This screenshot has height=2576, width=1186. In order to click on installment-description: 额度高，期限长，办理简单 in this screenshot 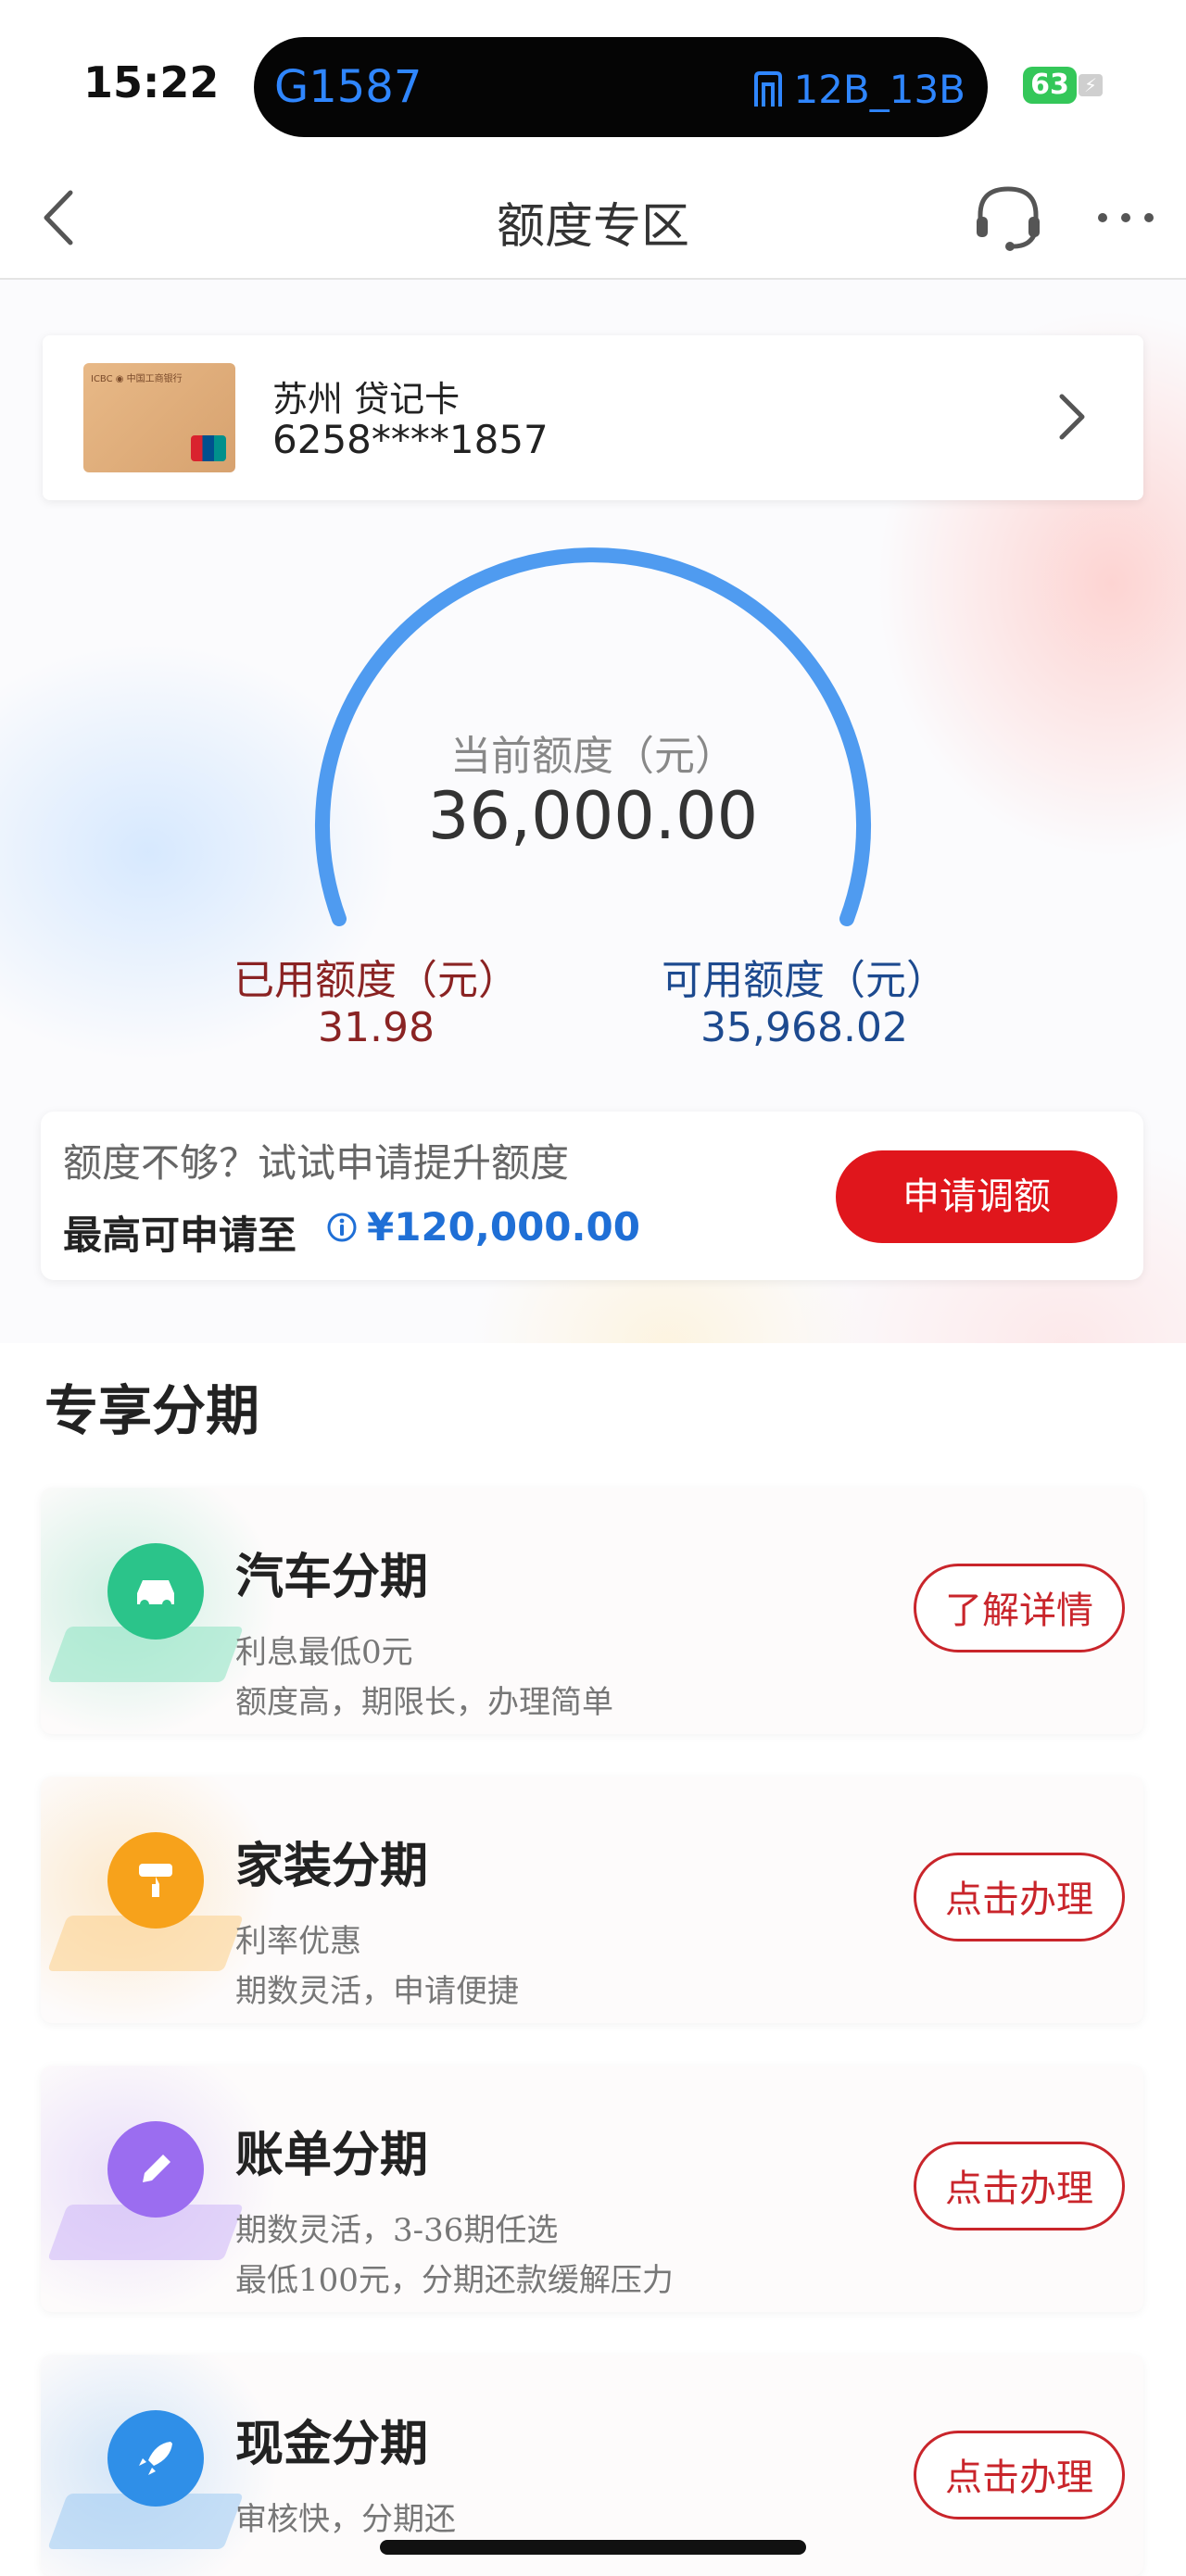, I will do `click(424, 1702)`.